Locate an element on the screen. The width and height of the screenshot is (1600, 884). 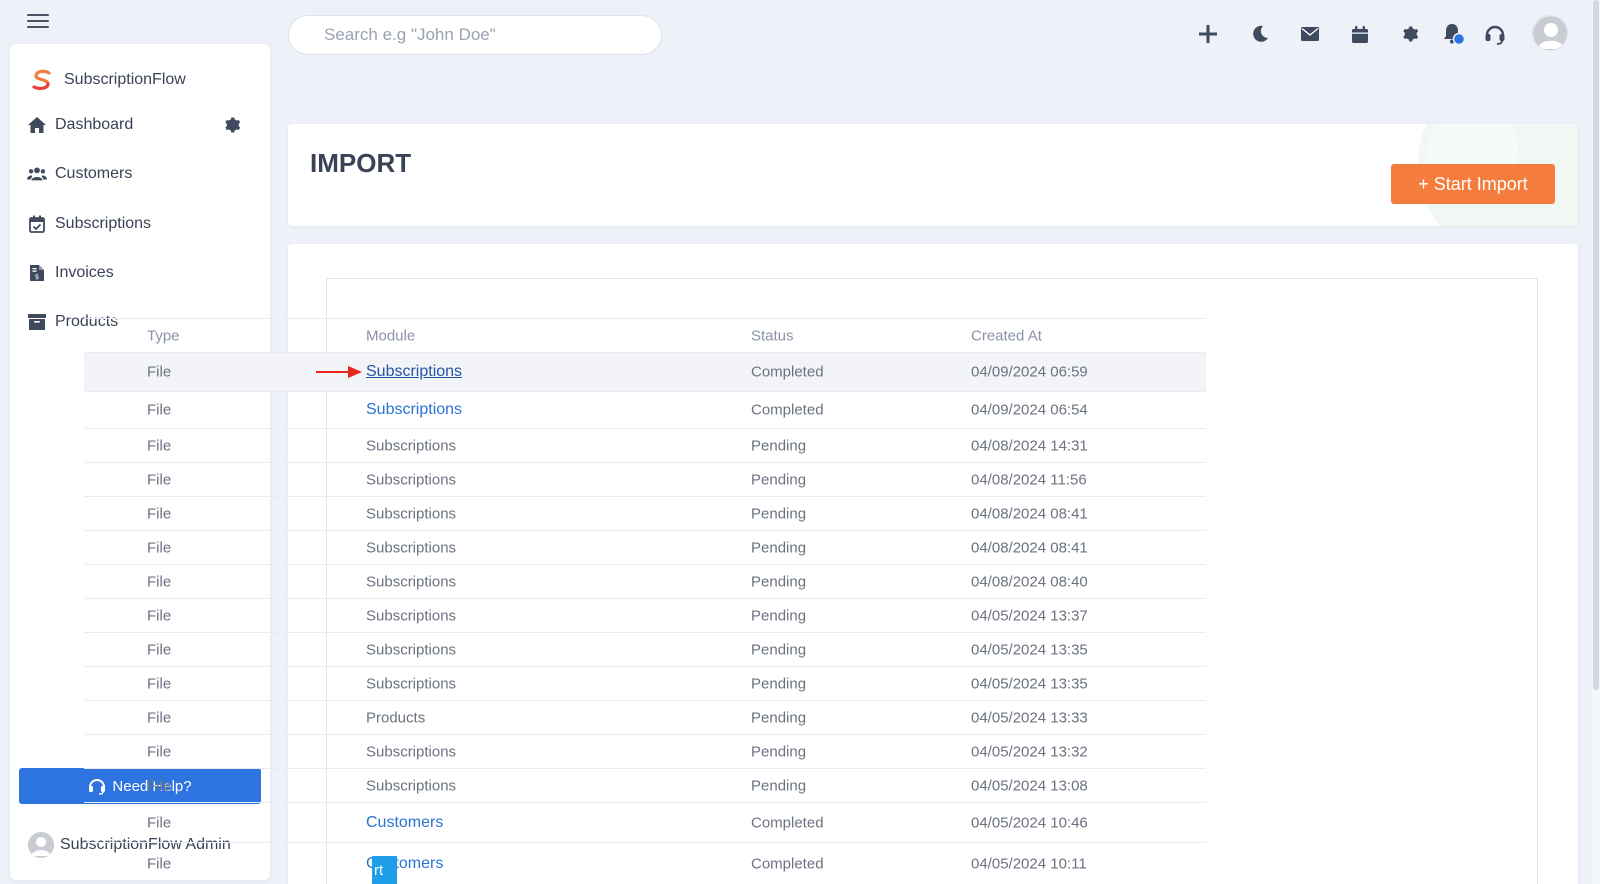
bell-icon is located at coordinates (1454, 34).